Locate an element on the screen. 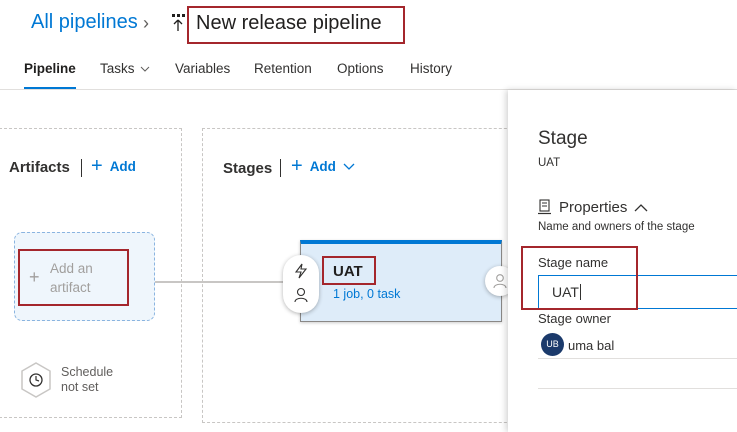 The image size is (737, 432). tab-history: History is located at coordinates (431, 68).